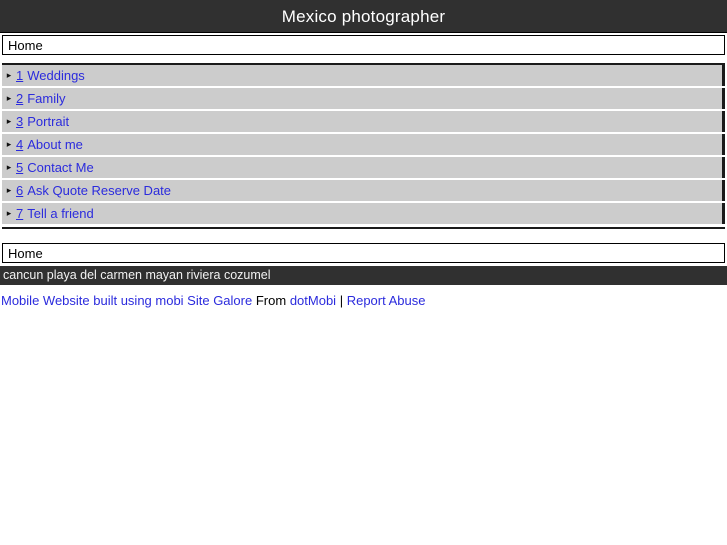 The height and width of the screenshot is (545, 727). I want to click on footer-home-link: Home, so click(23, 253).